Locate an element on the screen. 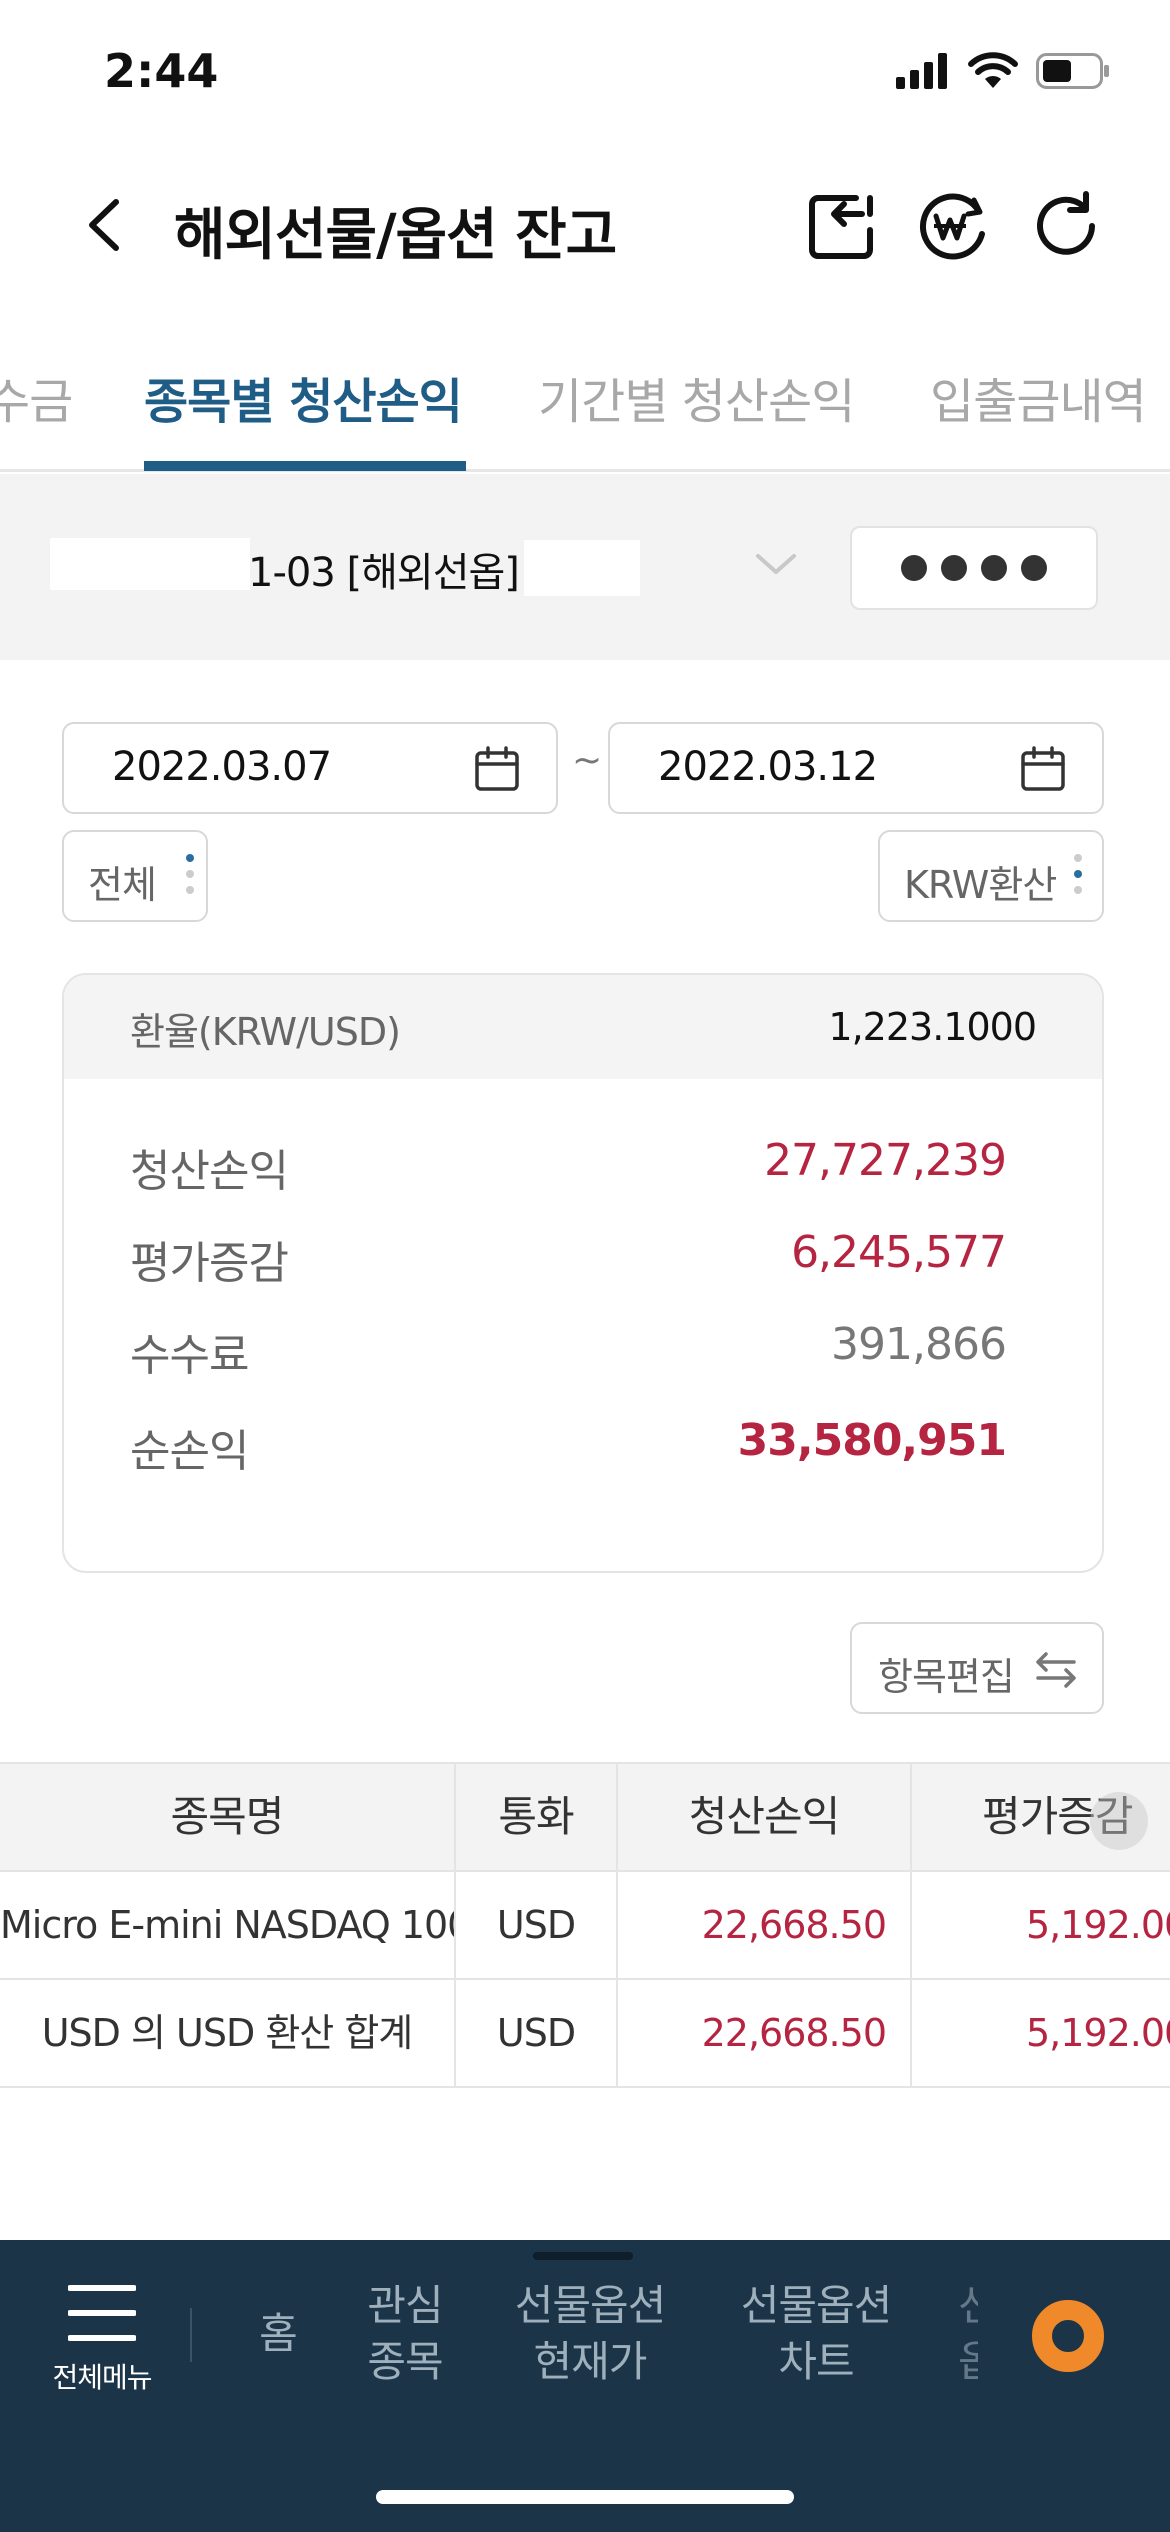 Image resolution: width=1170 pixels, height=2532 pixels. refresh-icon is located at coordinates (1066, 223).